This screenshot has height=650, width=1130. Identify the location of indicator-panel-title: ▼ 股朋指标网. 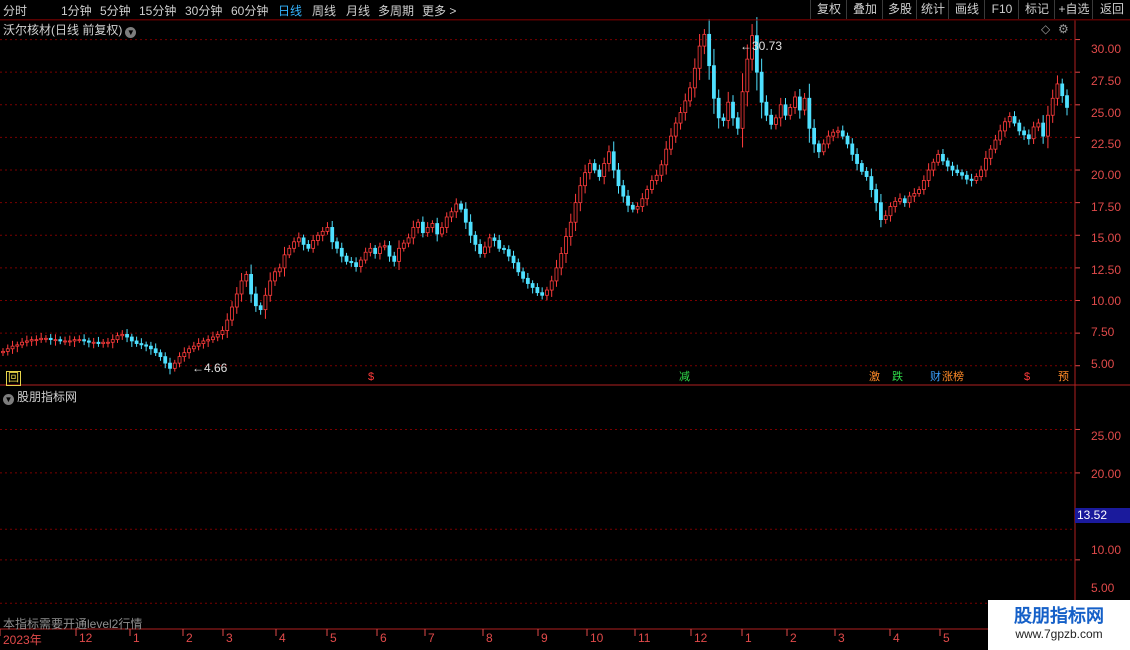
(40, 396).